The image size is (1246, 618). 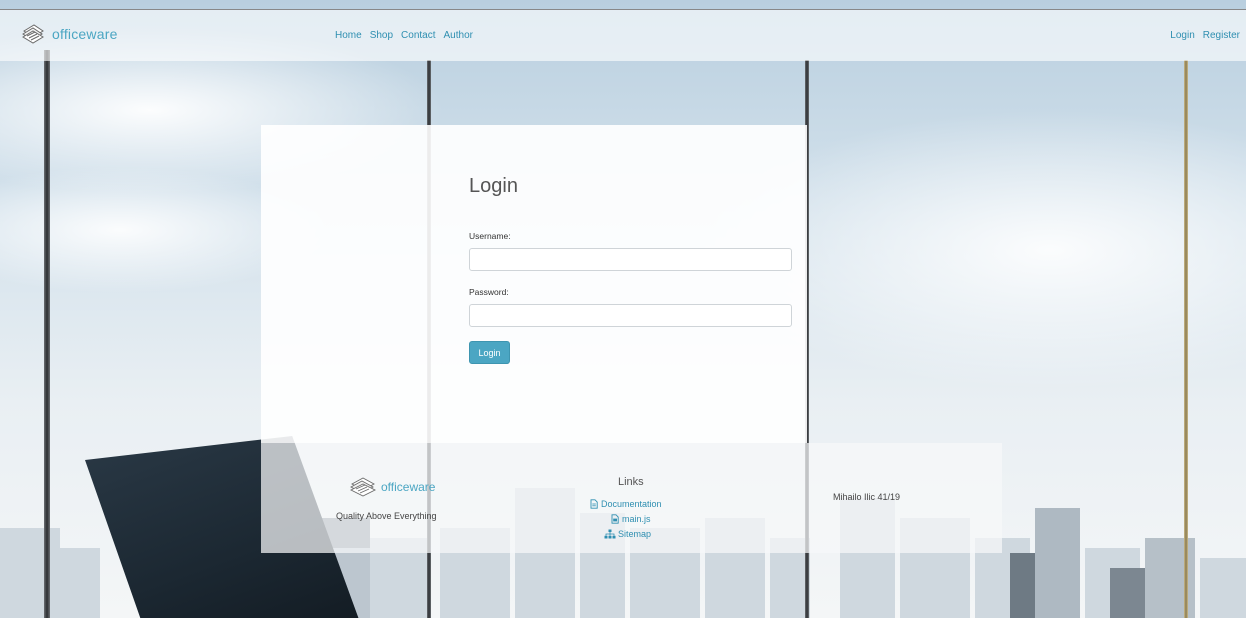 What do you see at coordinates (85, 34) in the screenshot?
I see `brand-name: officeware` at bounding box center [85, 34].